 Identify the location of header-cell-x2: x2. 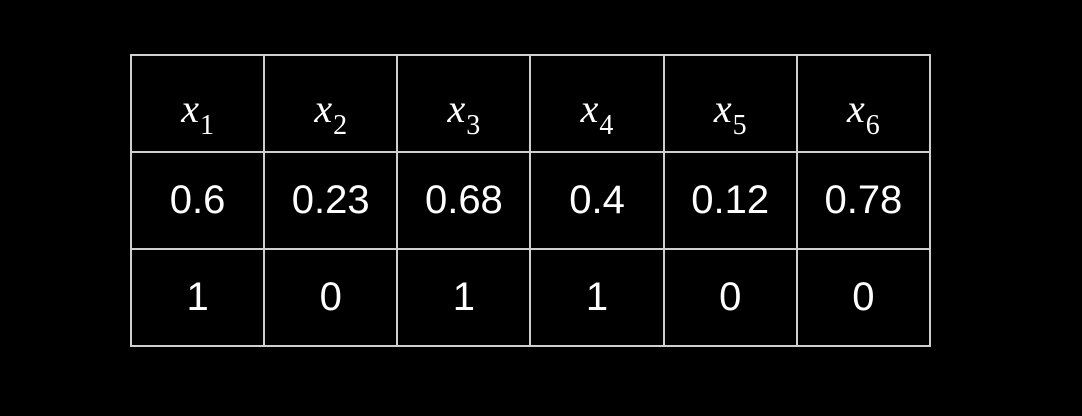
(331, 103).